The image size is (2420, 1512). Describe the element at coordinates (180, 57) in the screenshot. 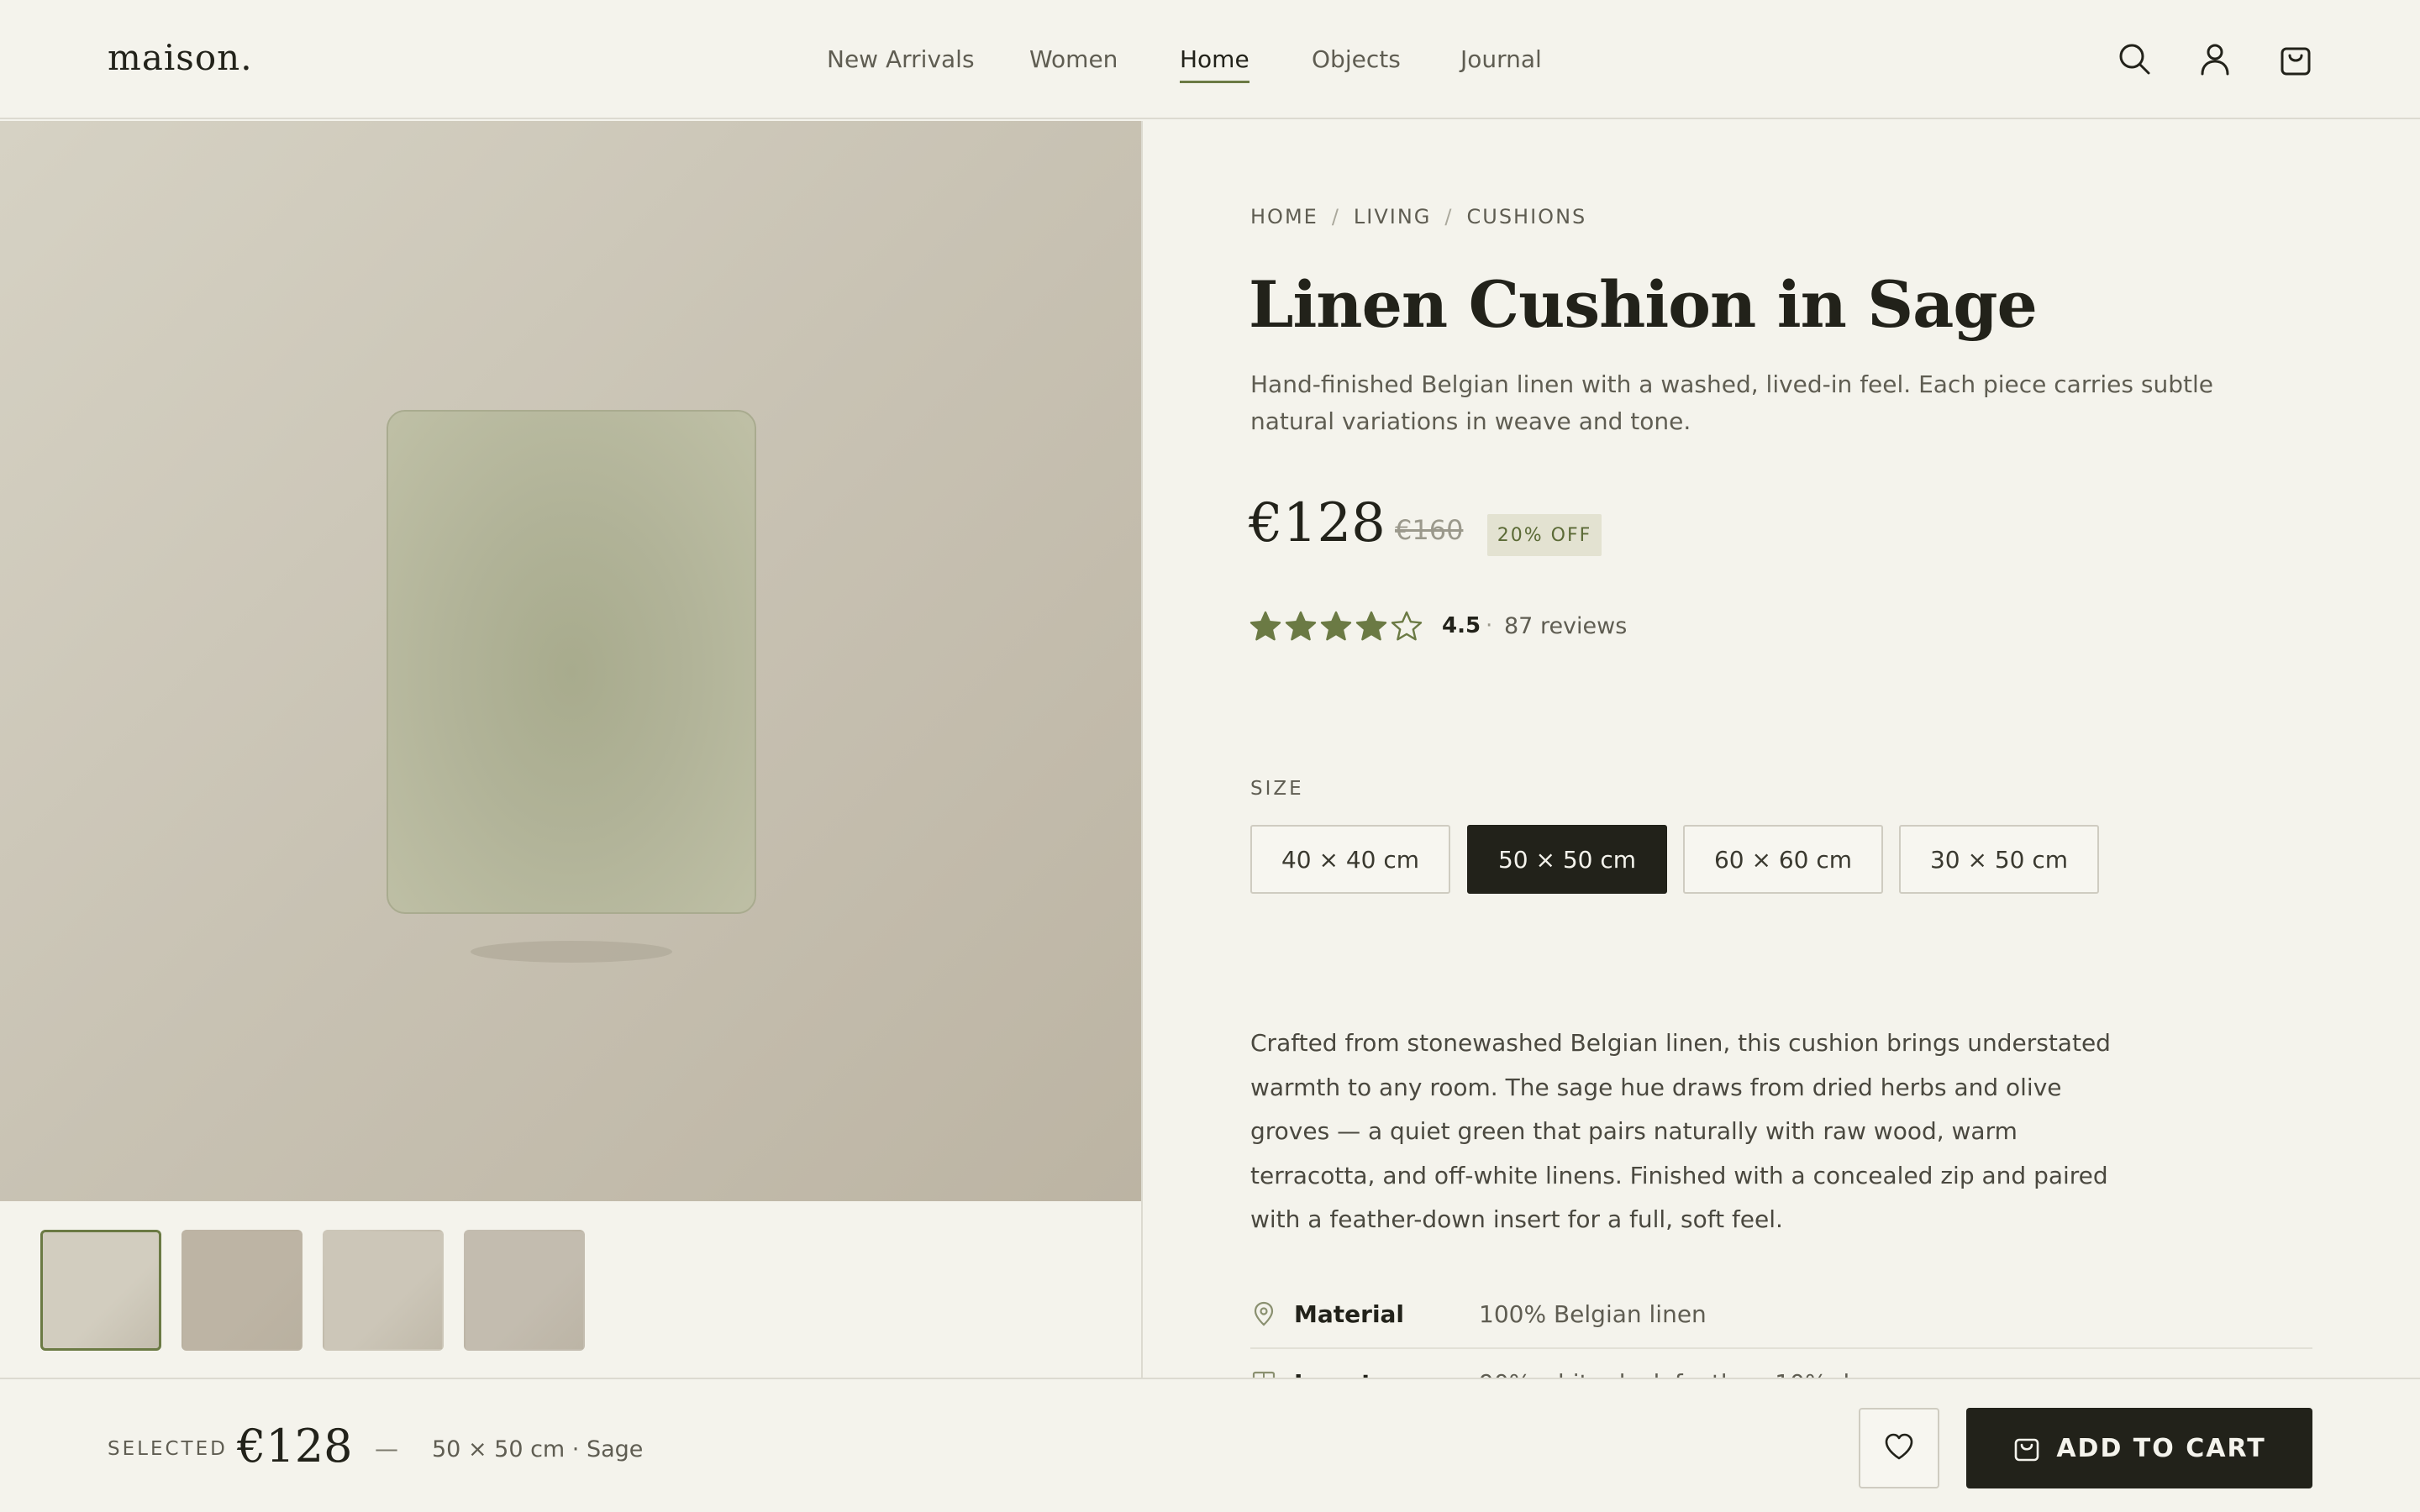

I see `brand-logo: maison.` at that location.